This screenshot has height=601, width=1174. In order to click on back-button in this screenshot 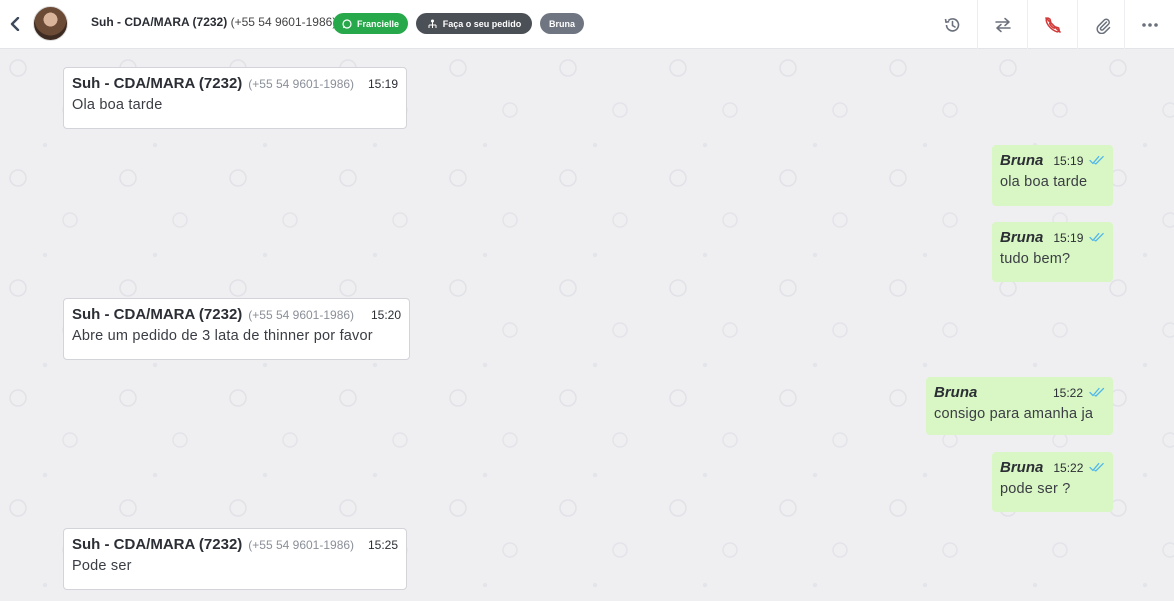, I will do `click(15, 24)`.